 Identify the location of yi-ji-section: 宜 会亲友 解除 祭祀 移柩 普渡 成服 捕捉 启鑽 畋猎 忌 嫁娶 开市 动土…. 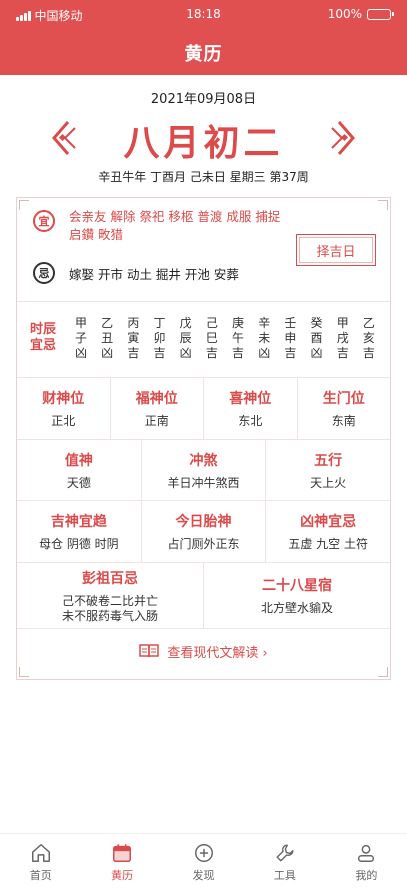
(203, 250).